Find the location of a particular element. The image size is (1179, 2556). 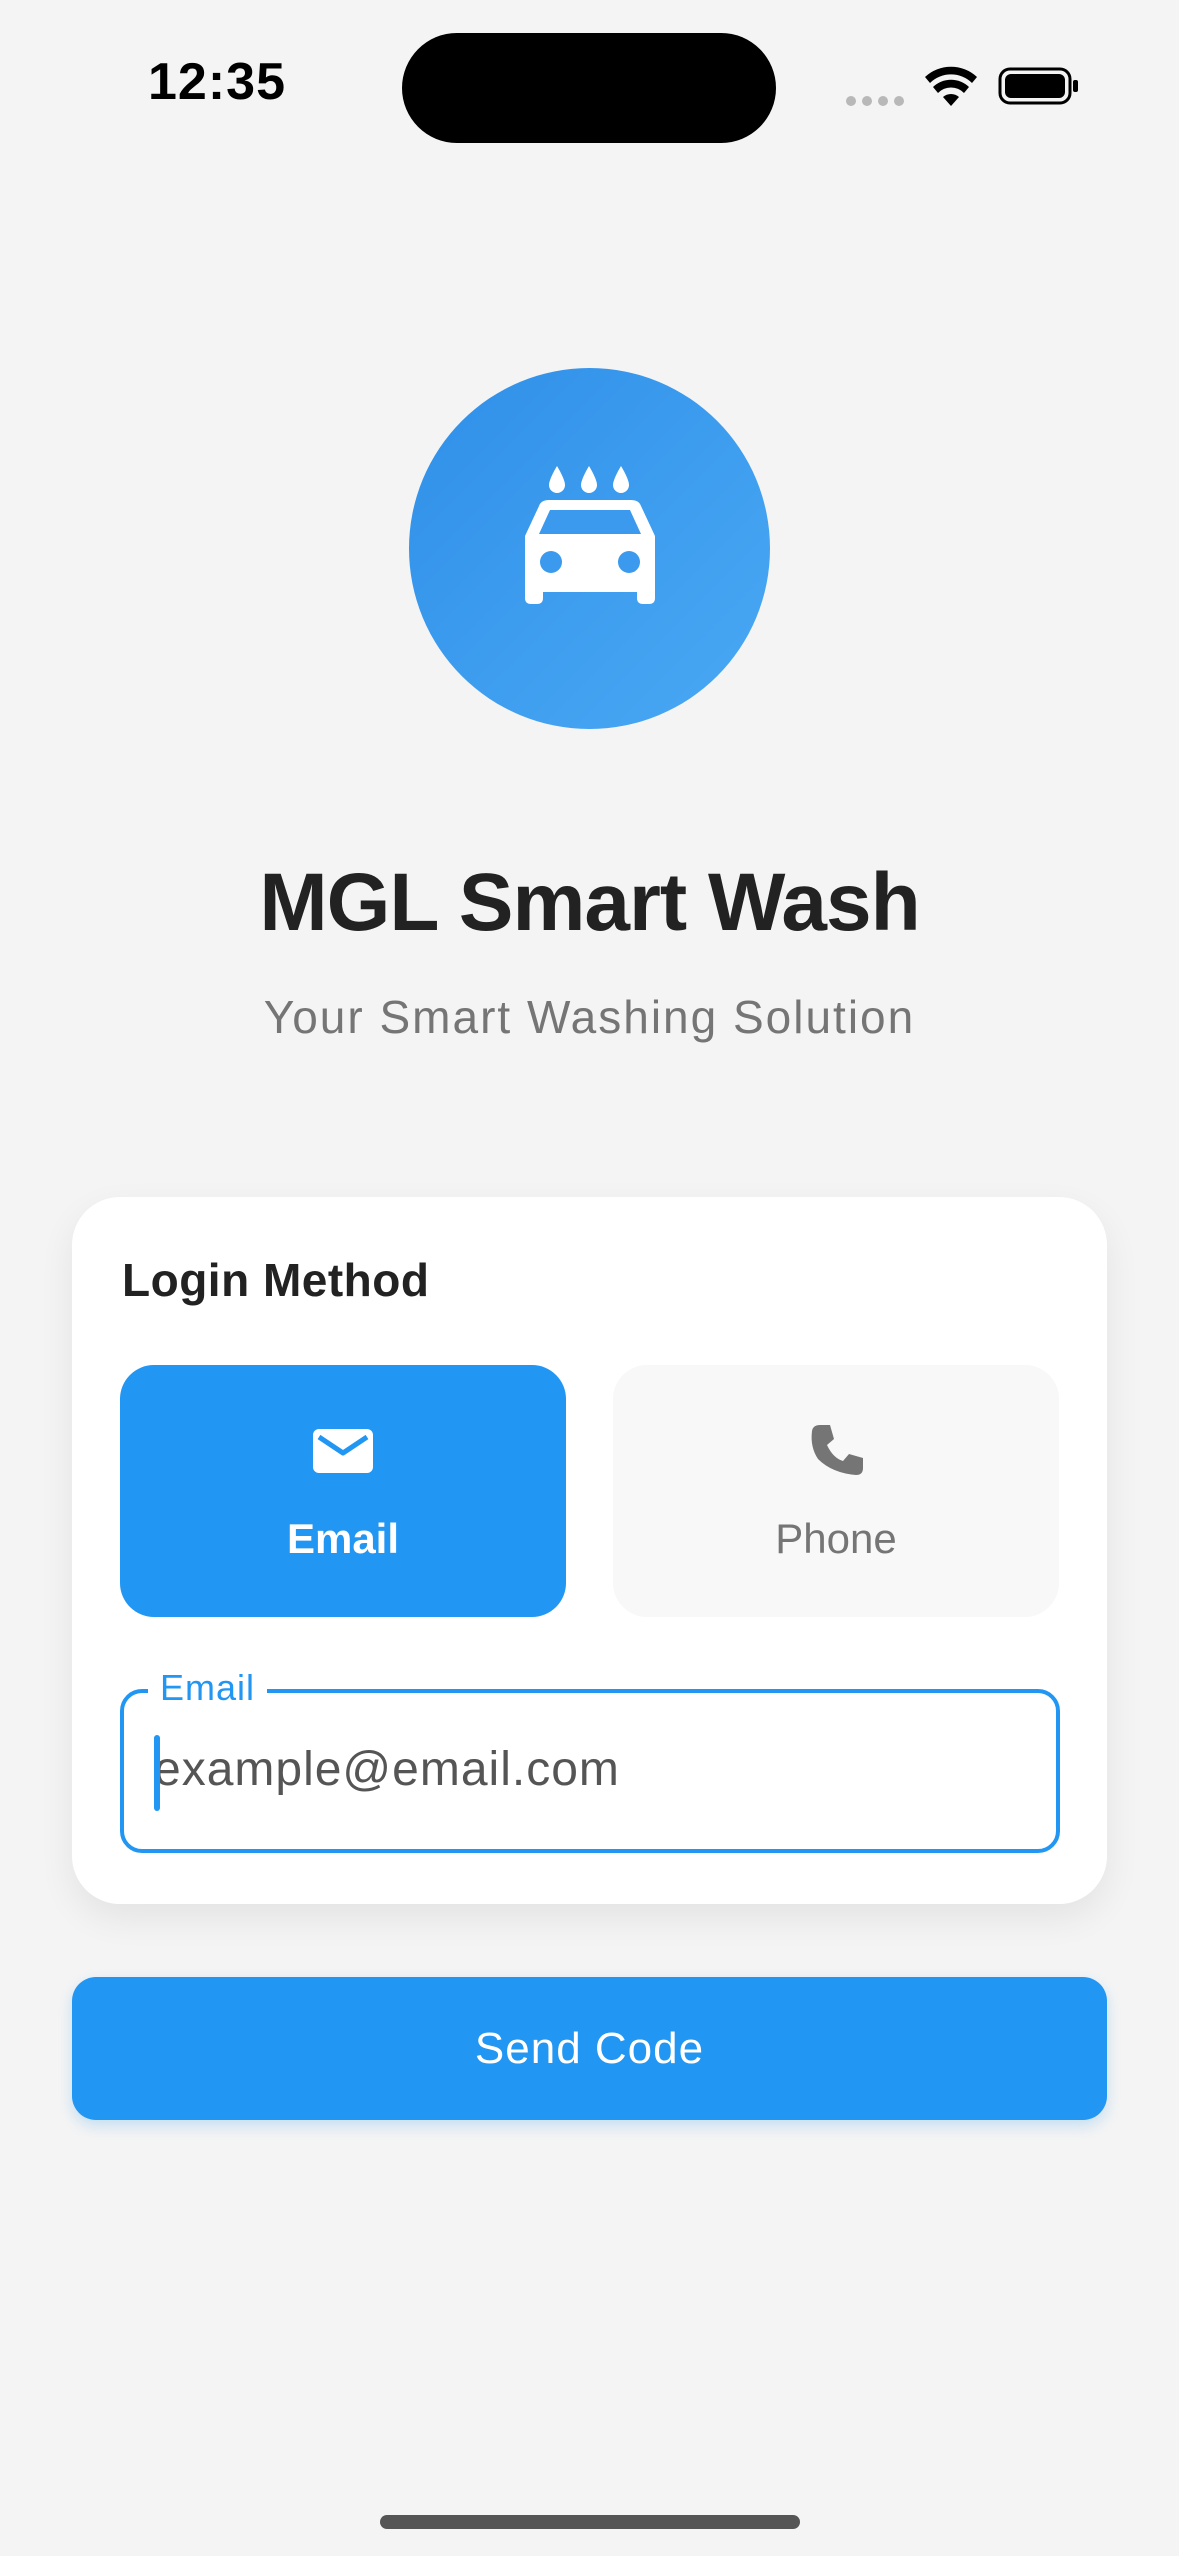

app-title: MGL Smart Wash is located at coordinates (589, 902).